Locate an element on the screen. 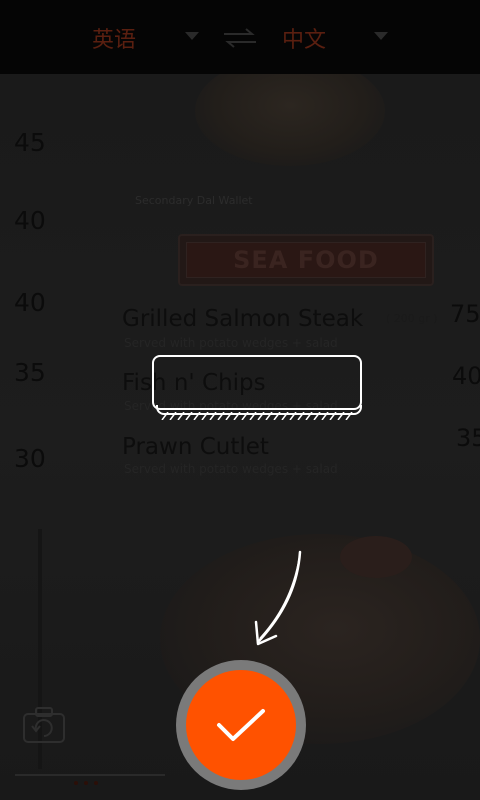 This screenshot has width=480, height=800. left-price: 30 is located at coordinates (30, 458).